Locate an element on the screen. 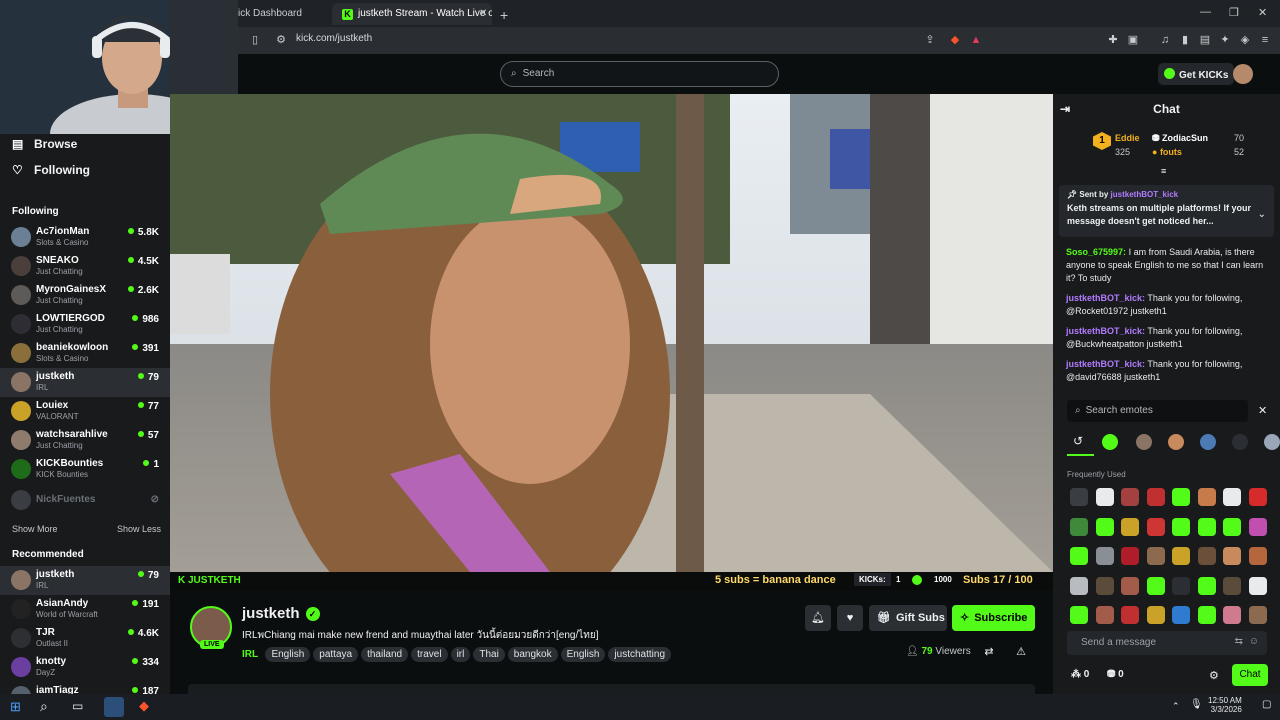 This screenshot has height=720, width=1280. sidebar-channel-sneako: SNEAKO Just Chatting 4.5K is located at coordinates (85, 266).